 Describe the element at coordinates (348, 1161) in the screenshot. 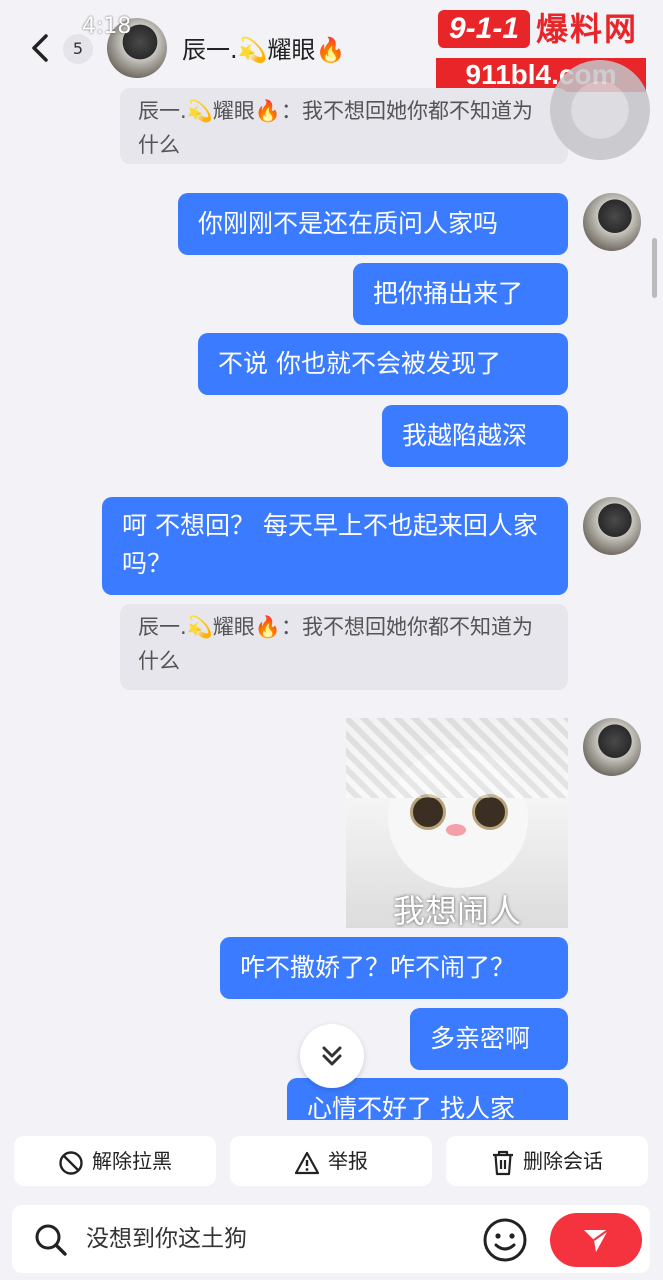

I see `report-label: 举报` at that location.